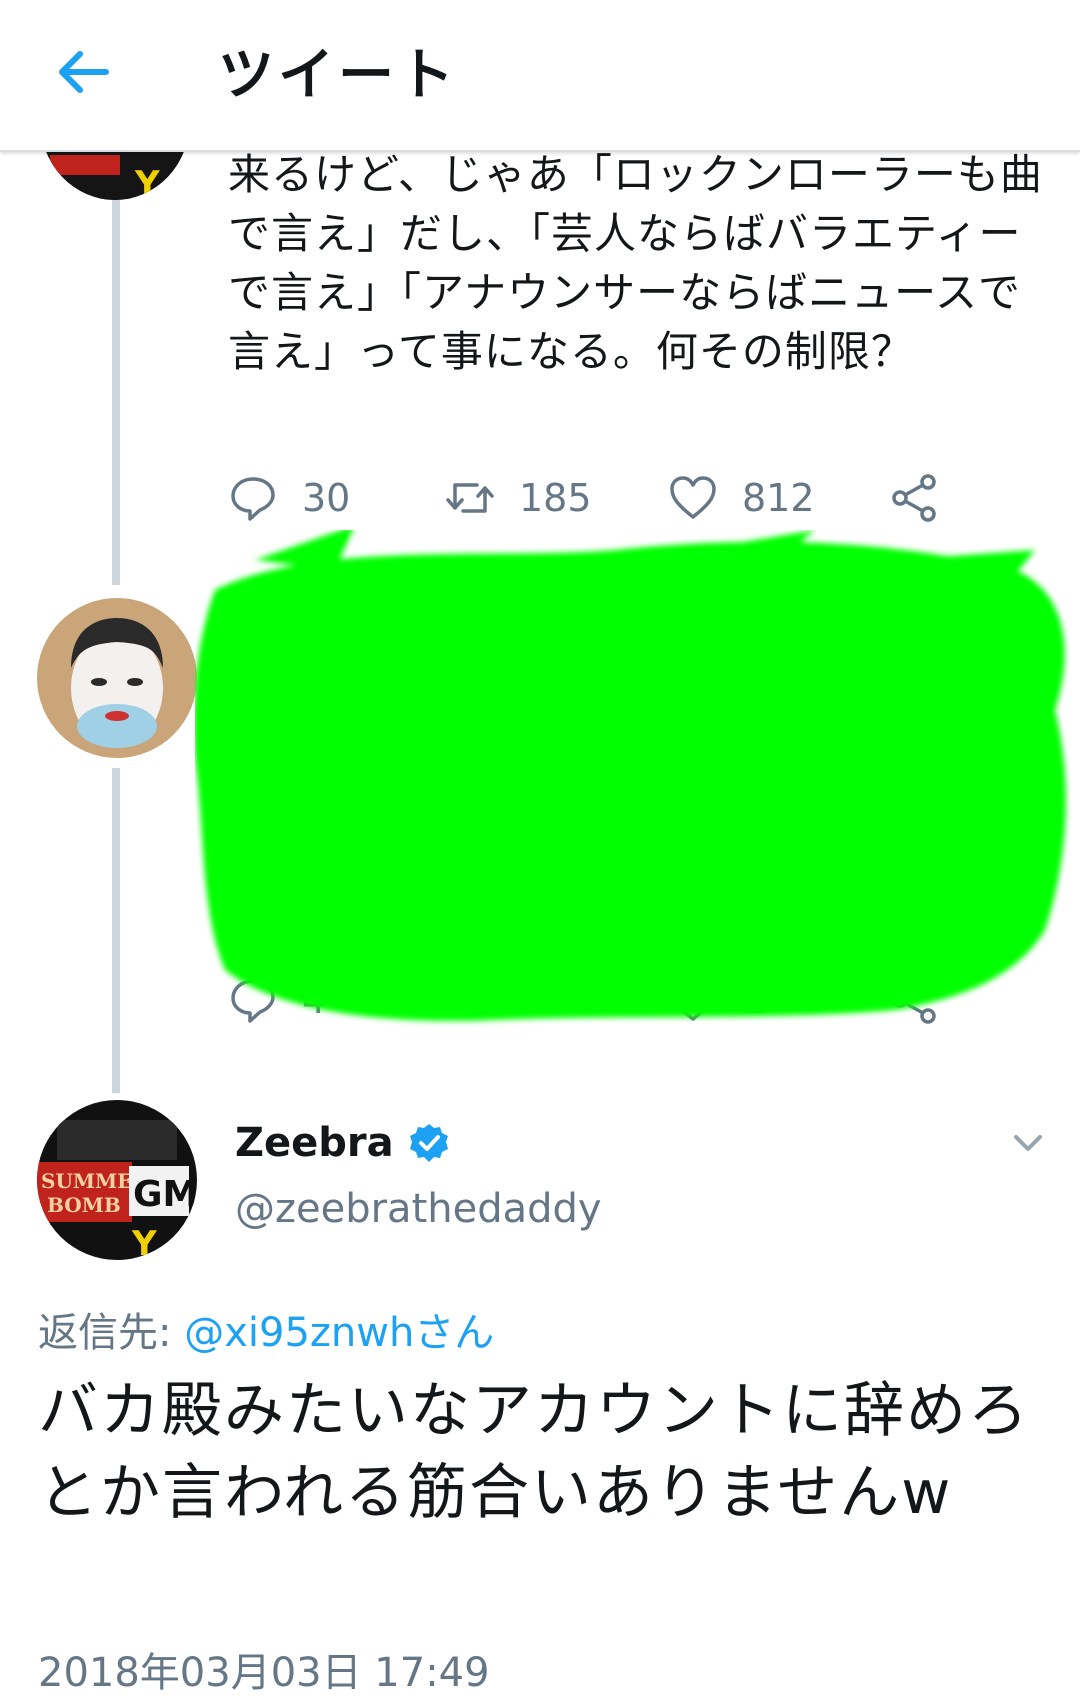 The image size is (1080, 1705). What do you see at coordinates (264, 1673) in the screenshot?
I see `tweet-timestamp: 2018年03月03日 17:49` at bounding box center [264, 1673].